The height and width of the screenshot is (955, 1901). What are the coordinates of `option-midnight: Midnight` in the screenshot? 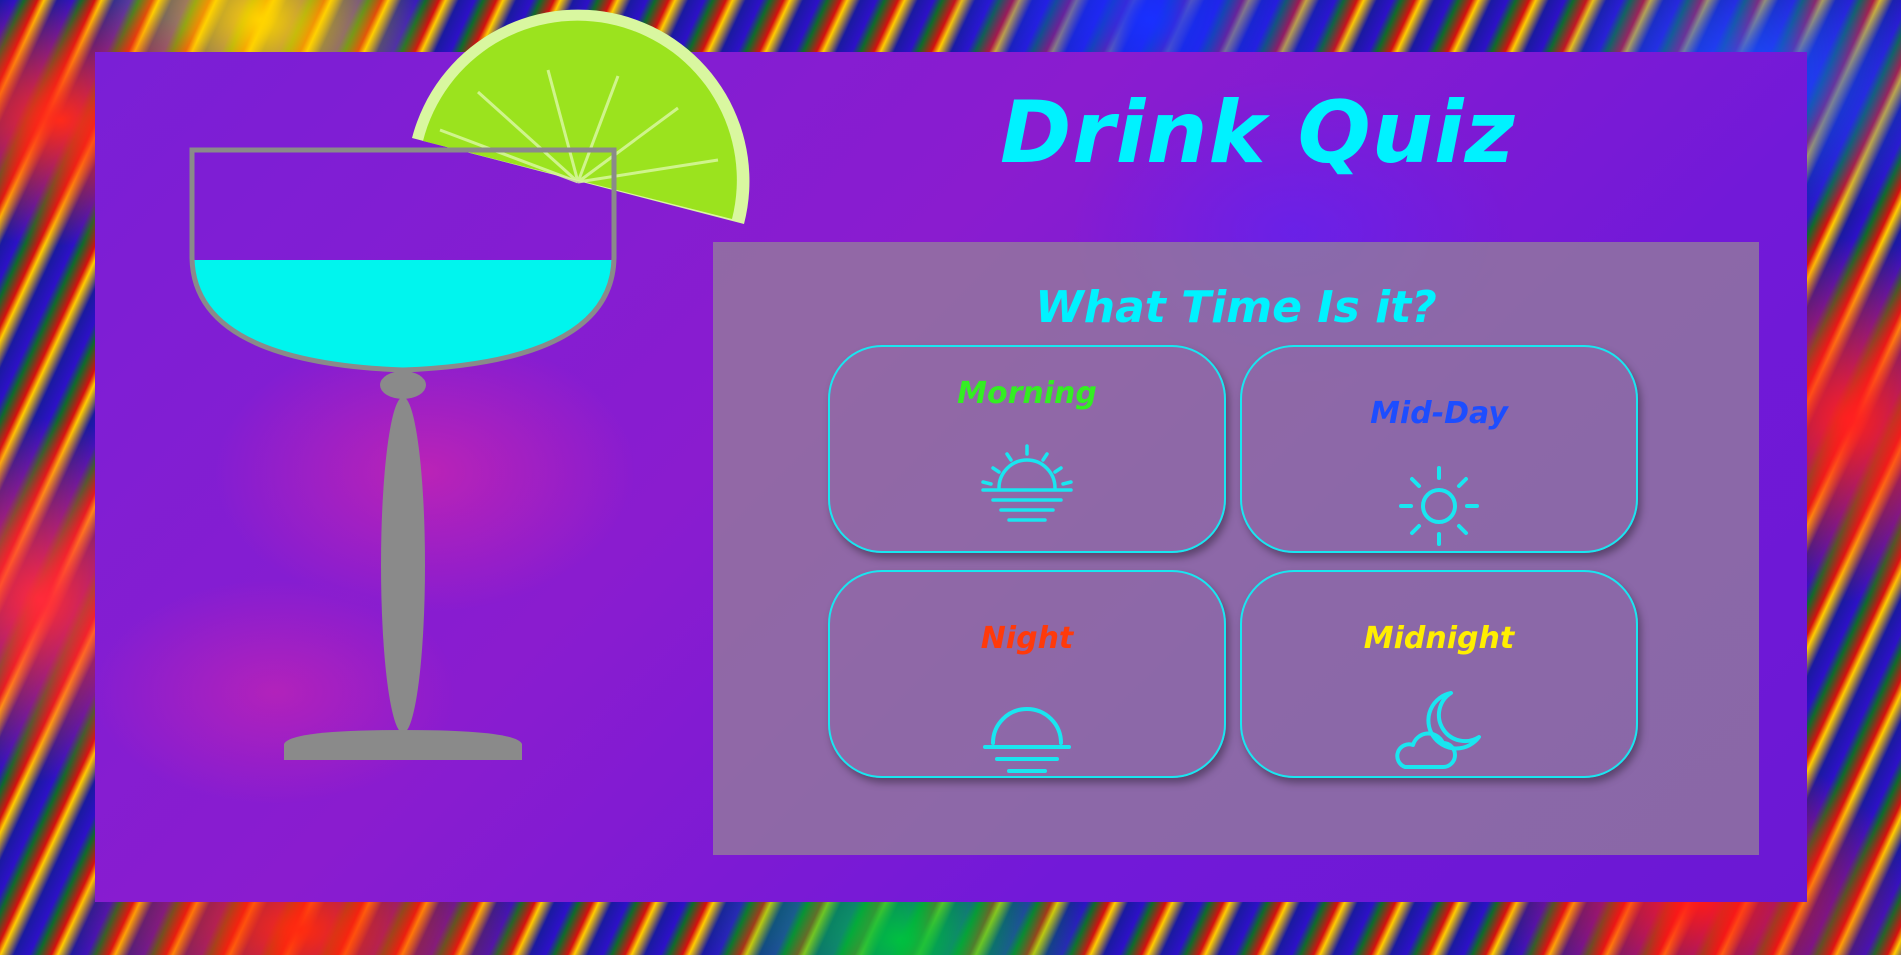 It's located at (1439, 674).